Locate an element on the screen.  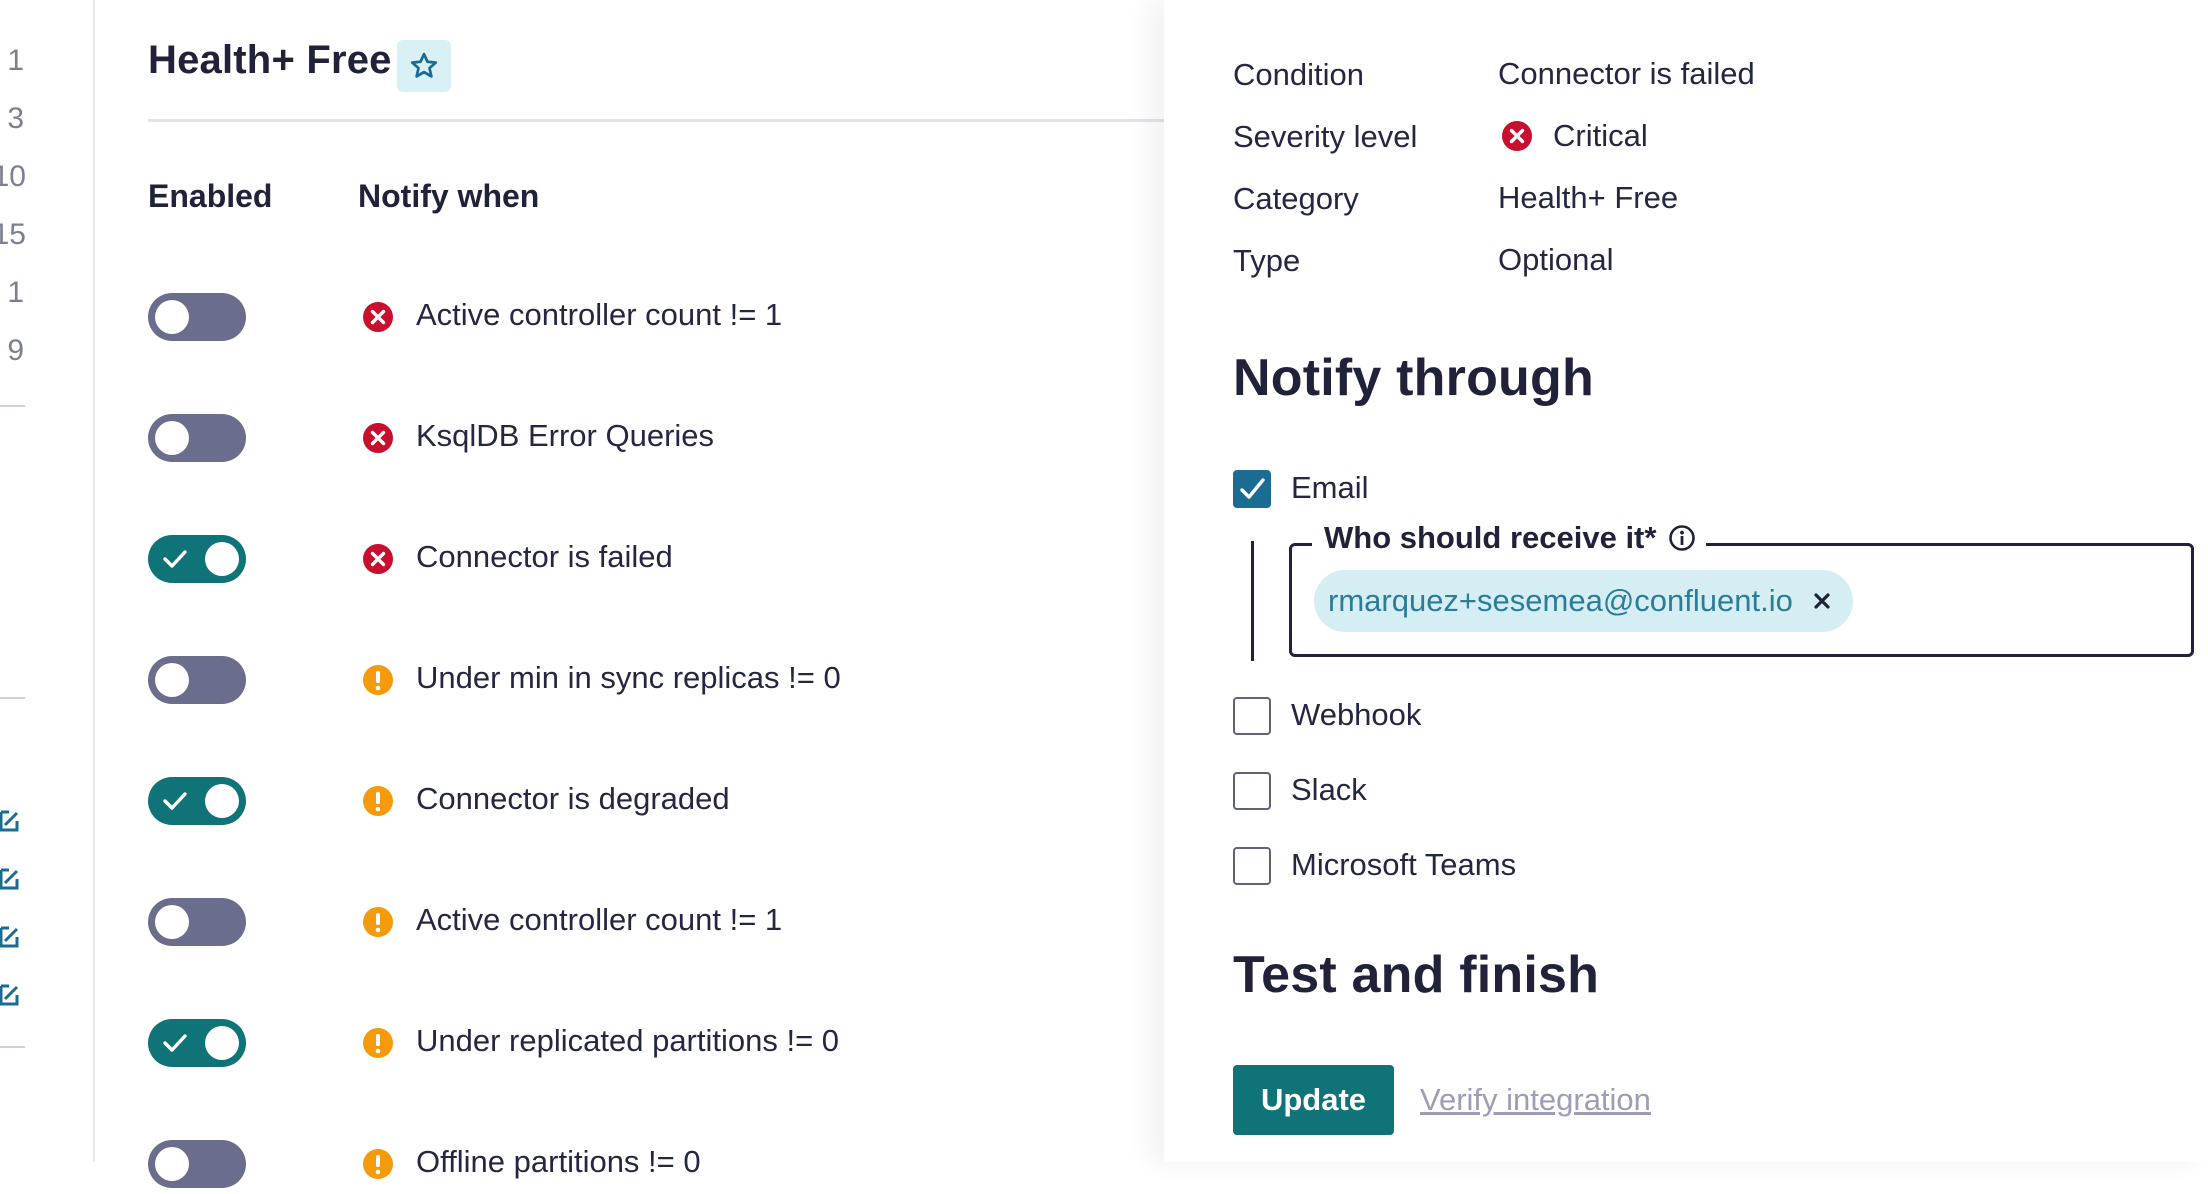
test-and-finish-heading: Test and finish is located at coordinates (1416, 975).